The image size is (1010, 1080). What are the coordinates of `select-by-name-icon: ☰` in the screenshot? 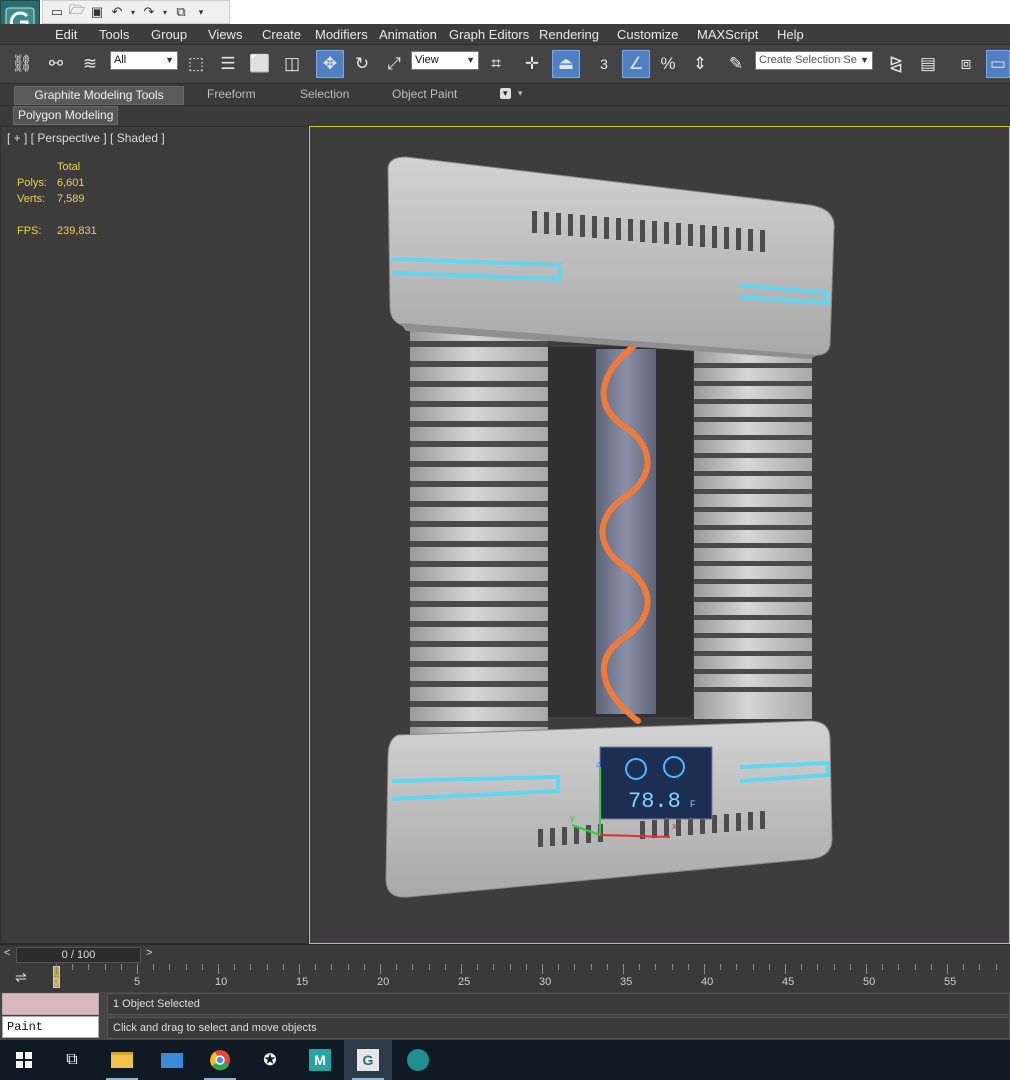 It's located at (228, 64).